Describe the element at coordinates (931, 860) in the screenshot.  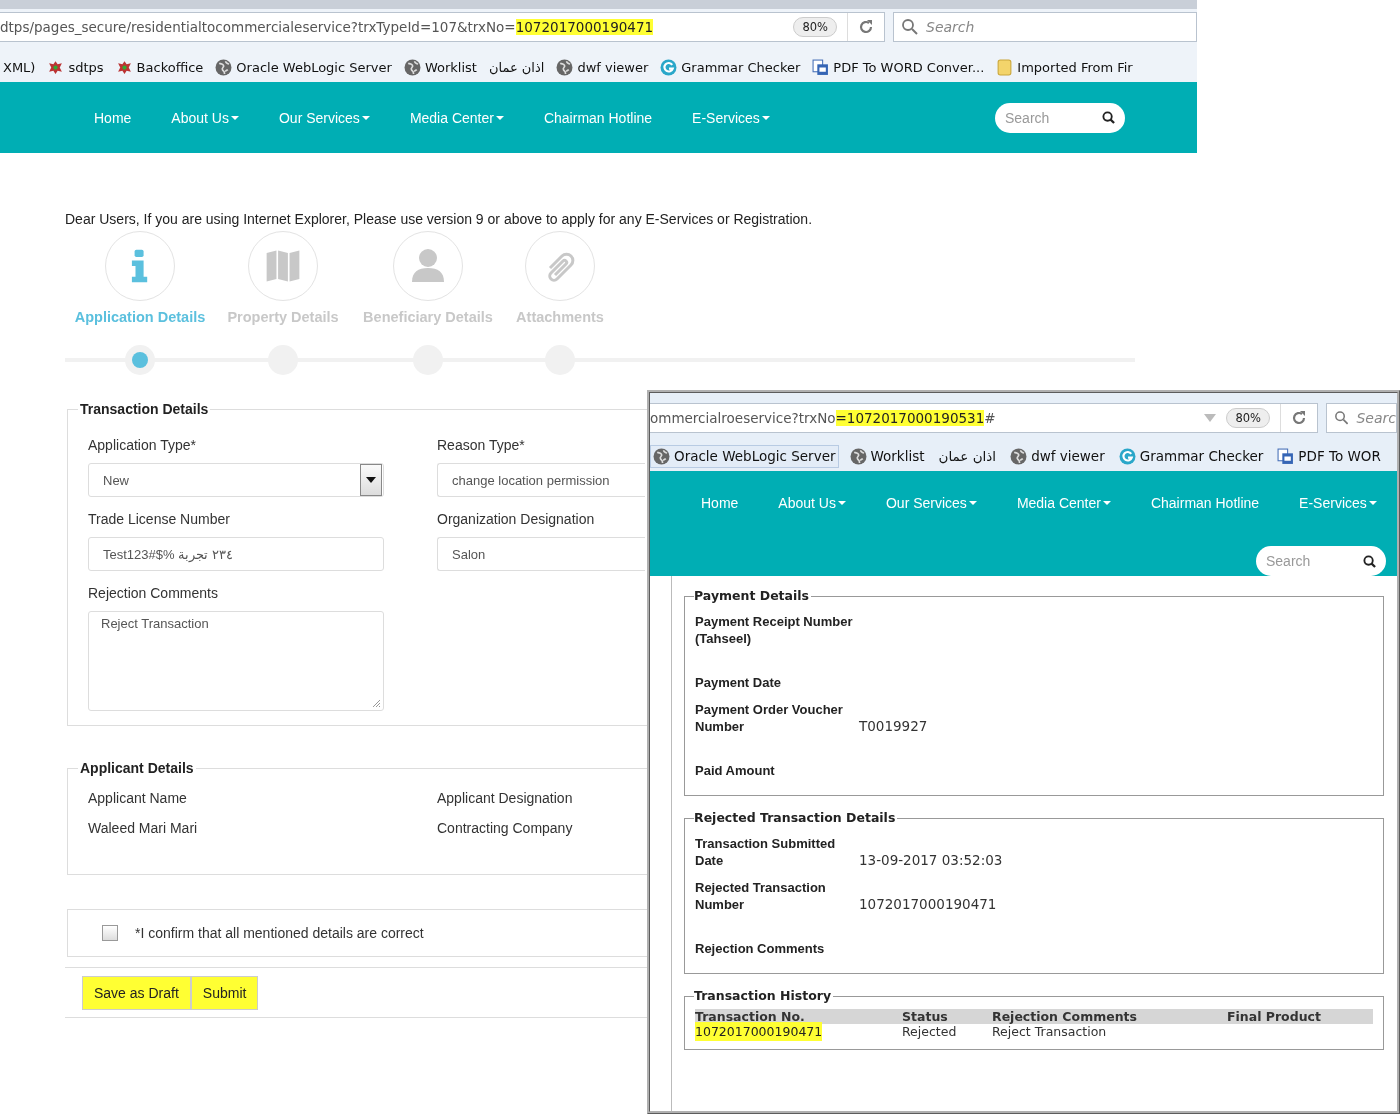
I see `field-value: 13-09-2017 03:52:03` at that location.